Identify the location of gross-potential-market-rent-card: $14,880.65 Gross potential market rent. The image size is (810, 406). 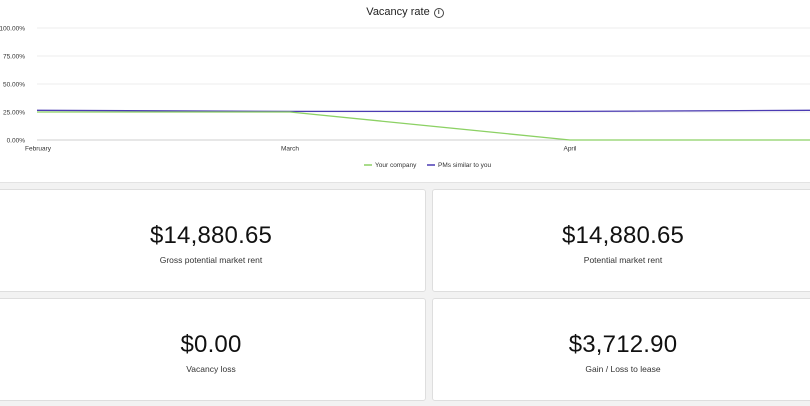
(213, 240).